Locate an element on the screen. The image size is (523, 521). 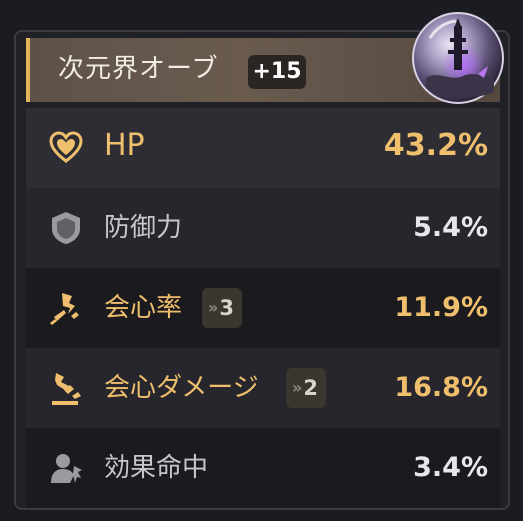
upgrade-count-badge: »2 is located at coordinates (306, 388).